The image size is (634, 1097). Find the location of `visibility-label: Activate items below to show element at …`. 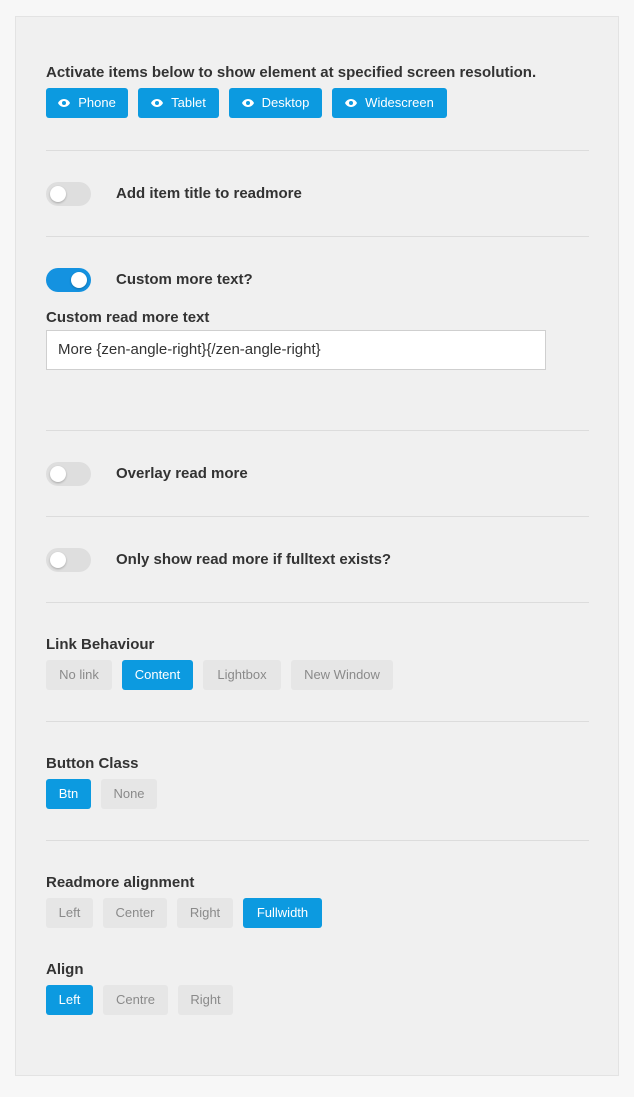

visibility-label: Activate items below to show element at … is located at coordinates (291, 72).